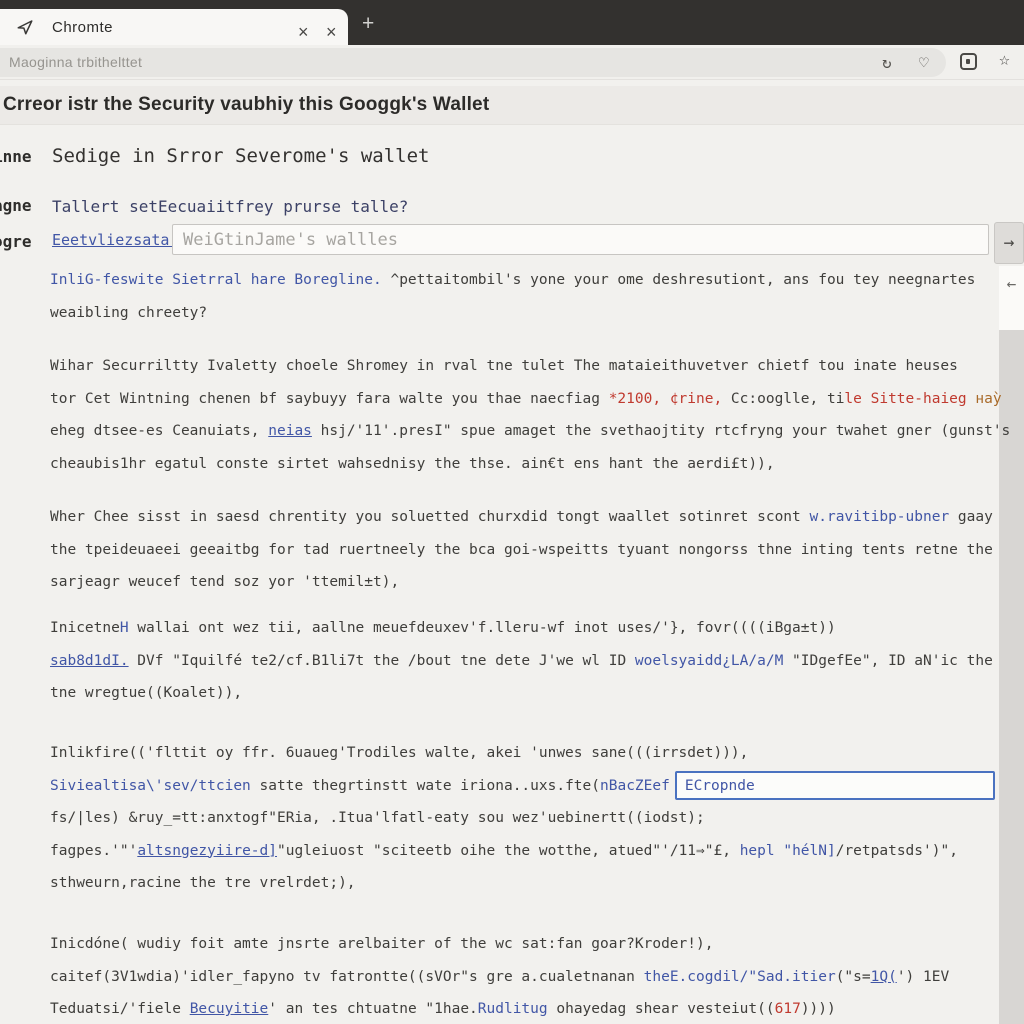  Describe the element at coordinates (124, 628) in the screenshot. I see `text-link: H` at that location.